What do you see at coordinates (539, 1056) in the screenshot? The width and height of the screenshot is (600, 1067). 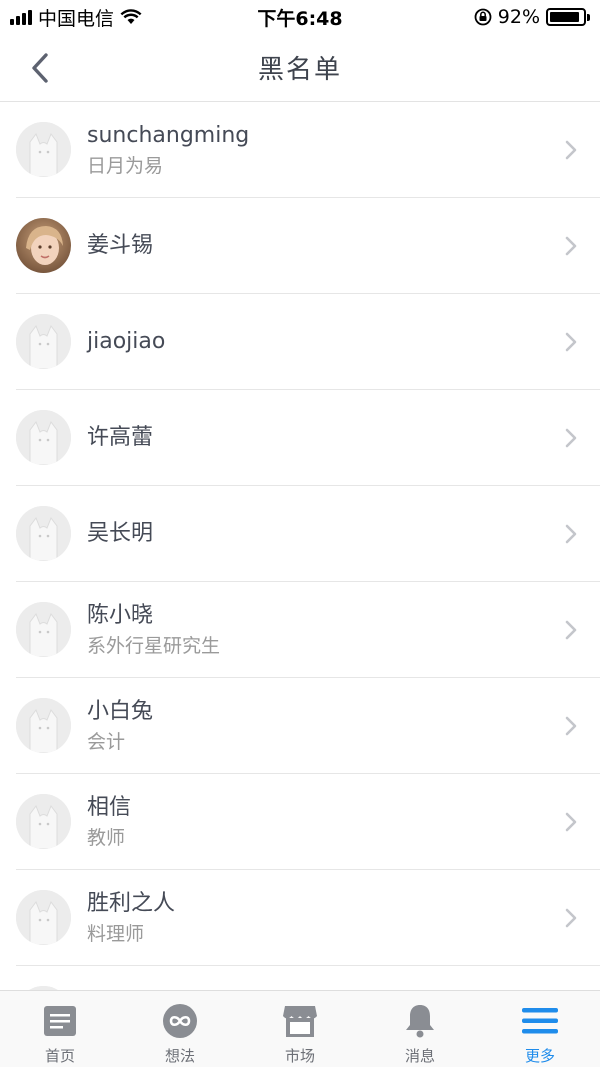 I see `tab-label: 更多` at bounding box center [539, 1056].